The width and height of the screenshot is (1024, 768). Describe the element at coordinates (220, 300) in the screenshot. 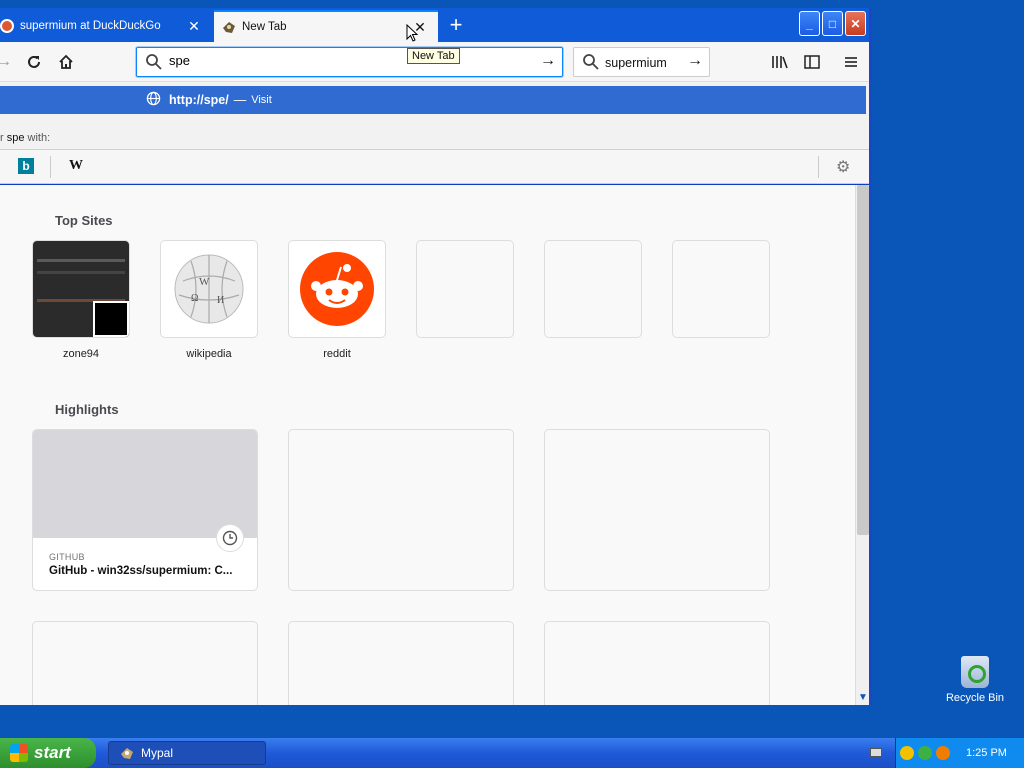

I see `svg-text: И` at that location.